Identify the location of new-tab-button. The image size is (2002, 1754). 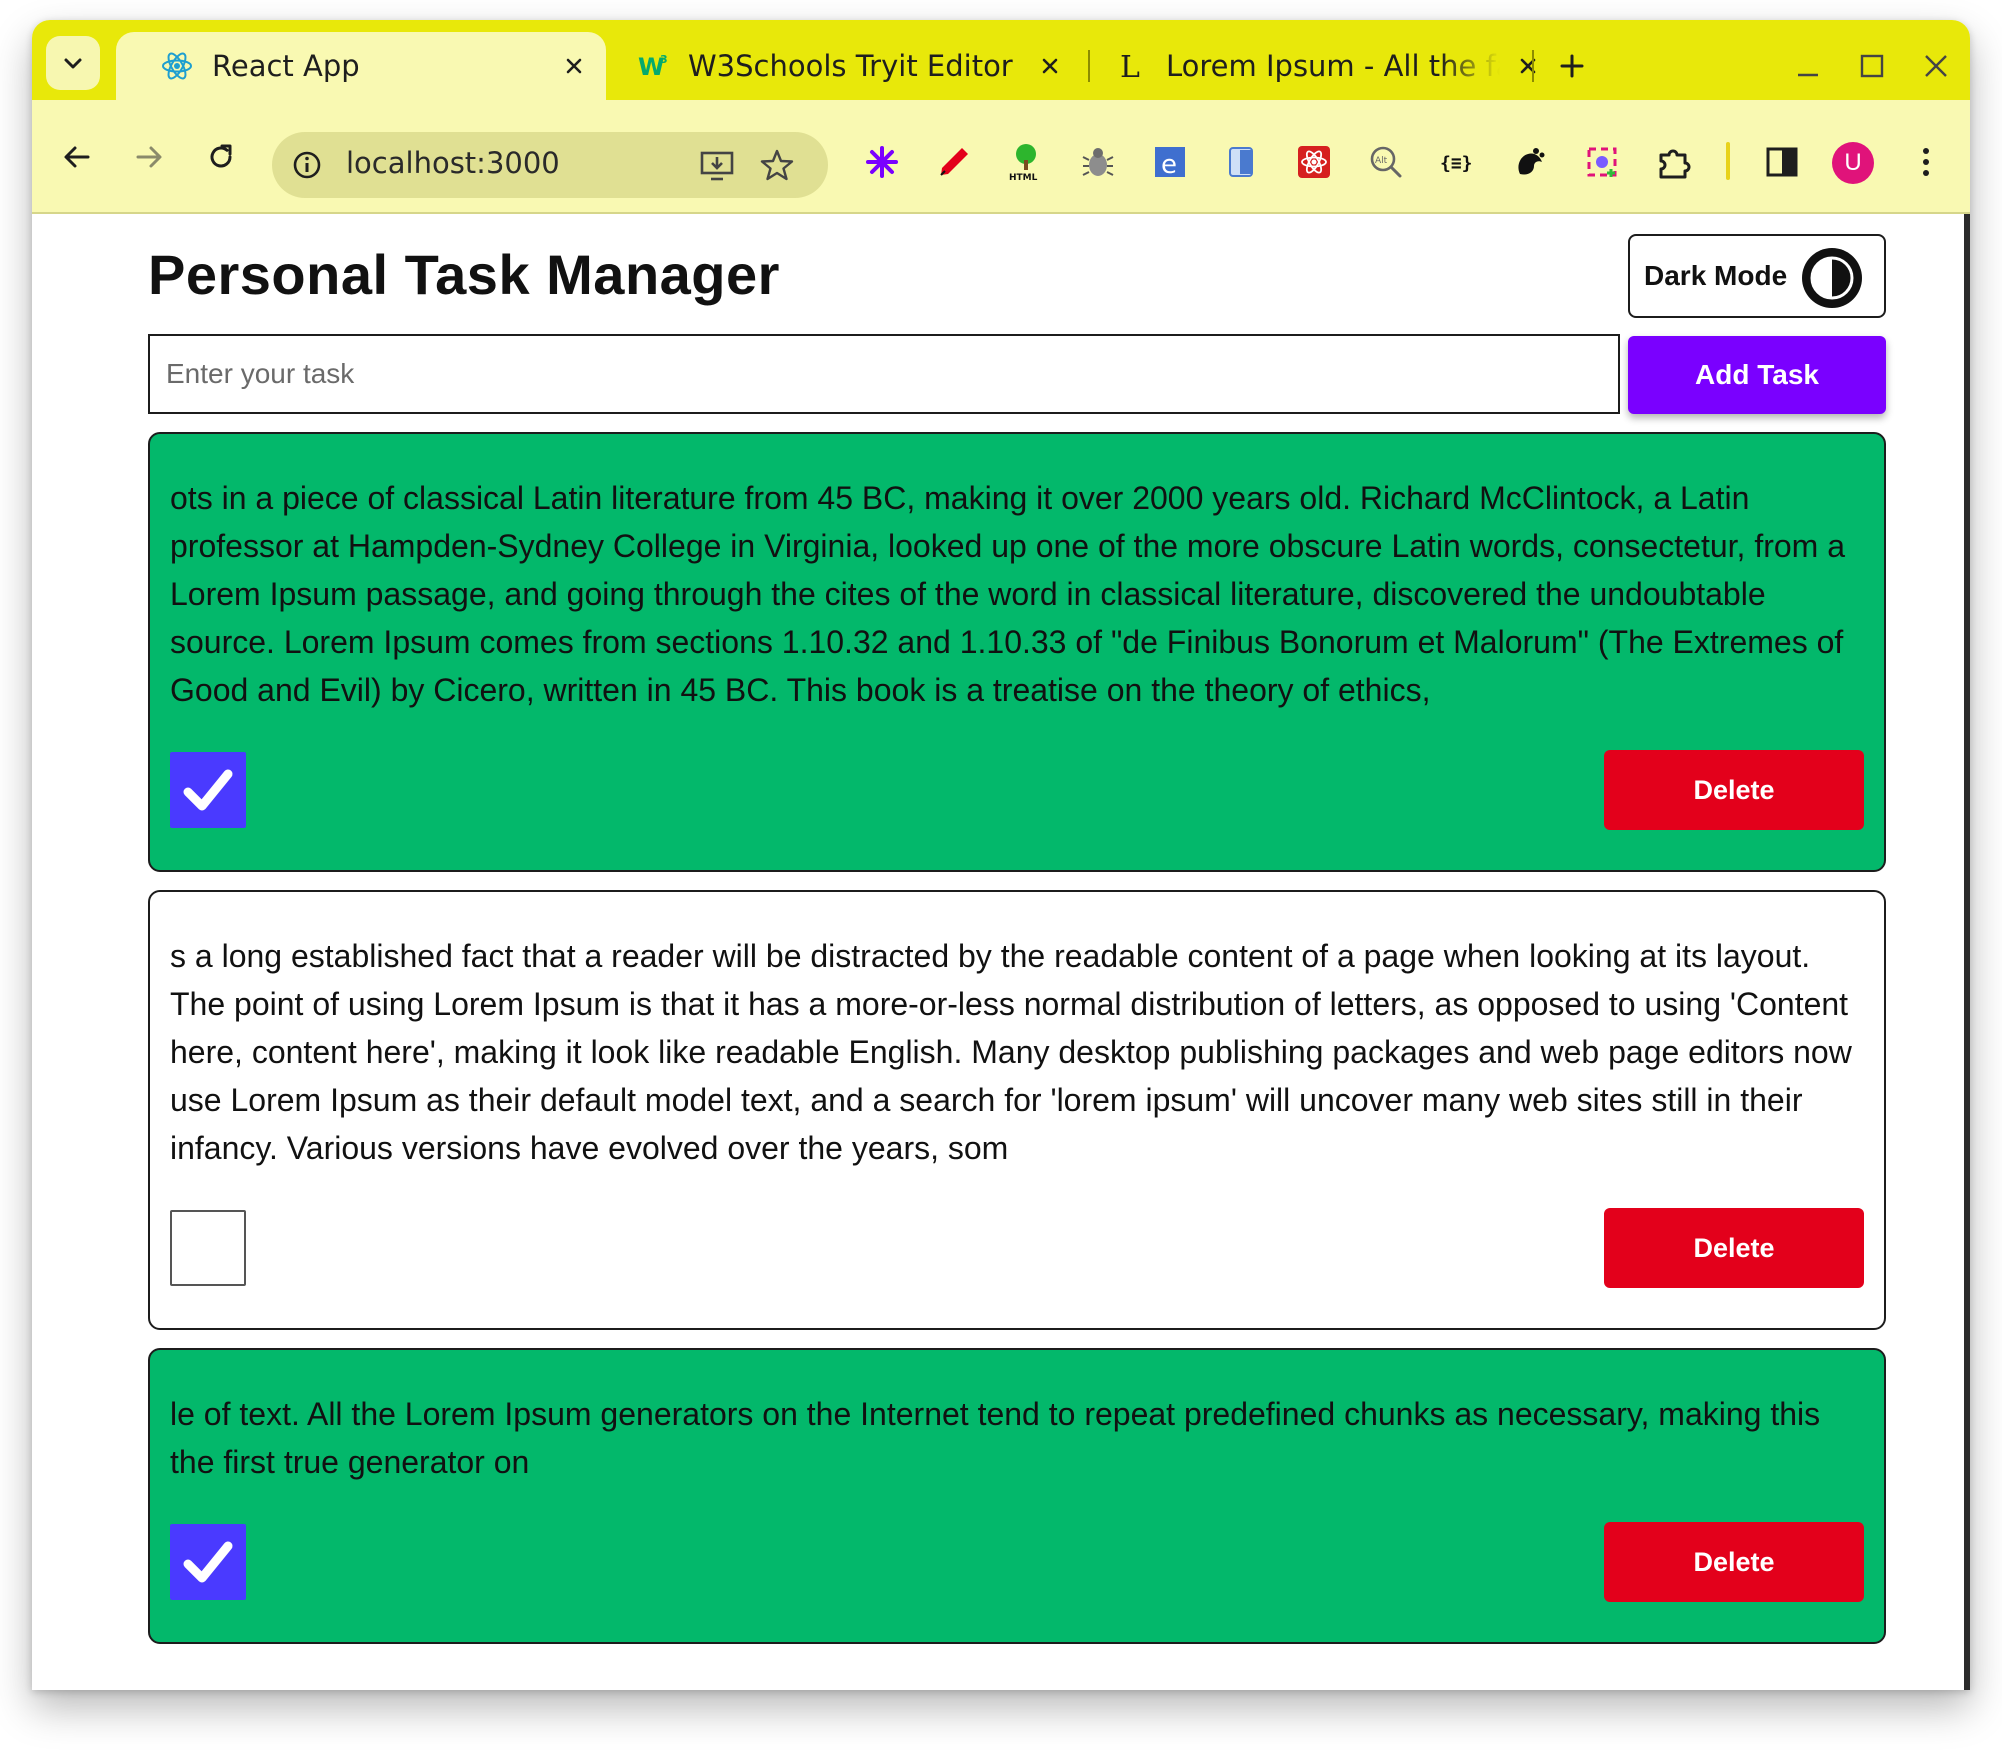
(1572, 66).